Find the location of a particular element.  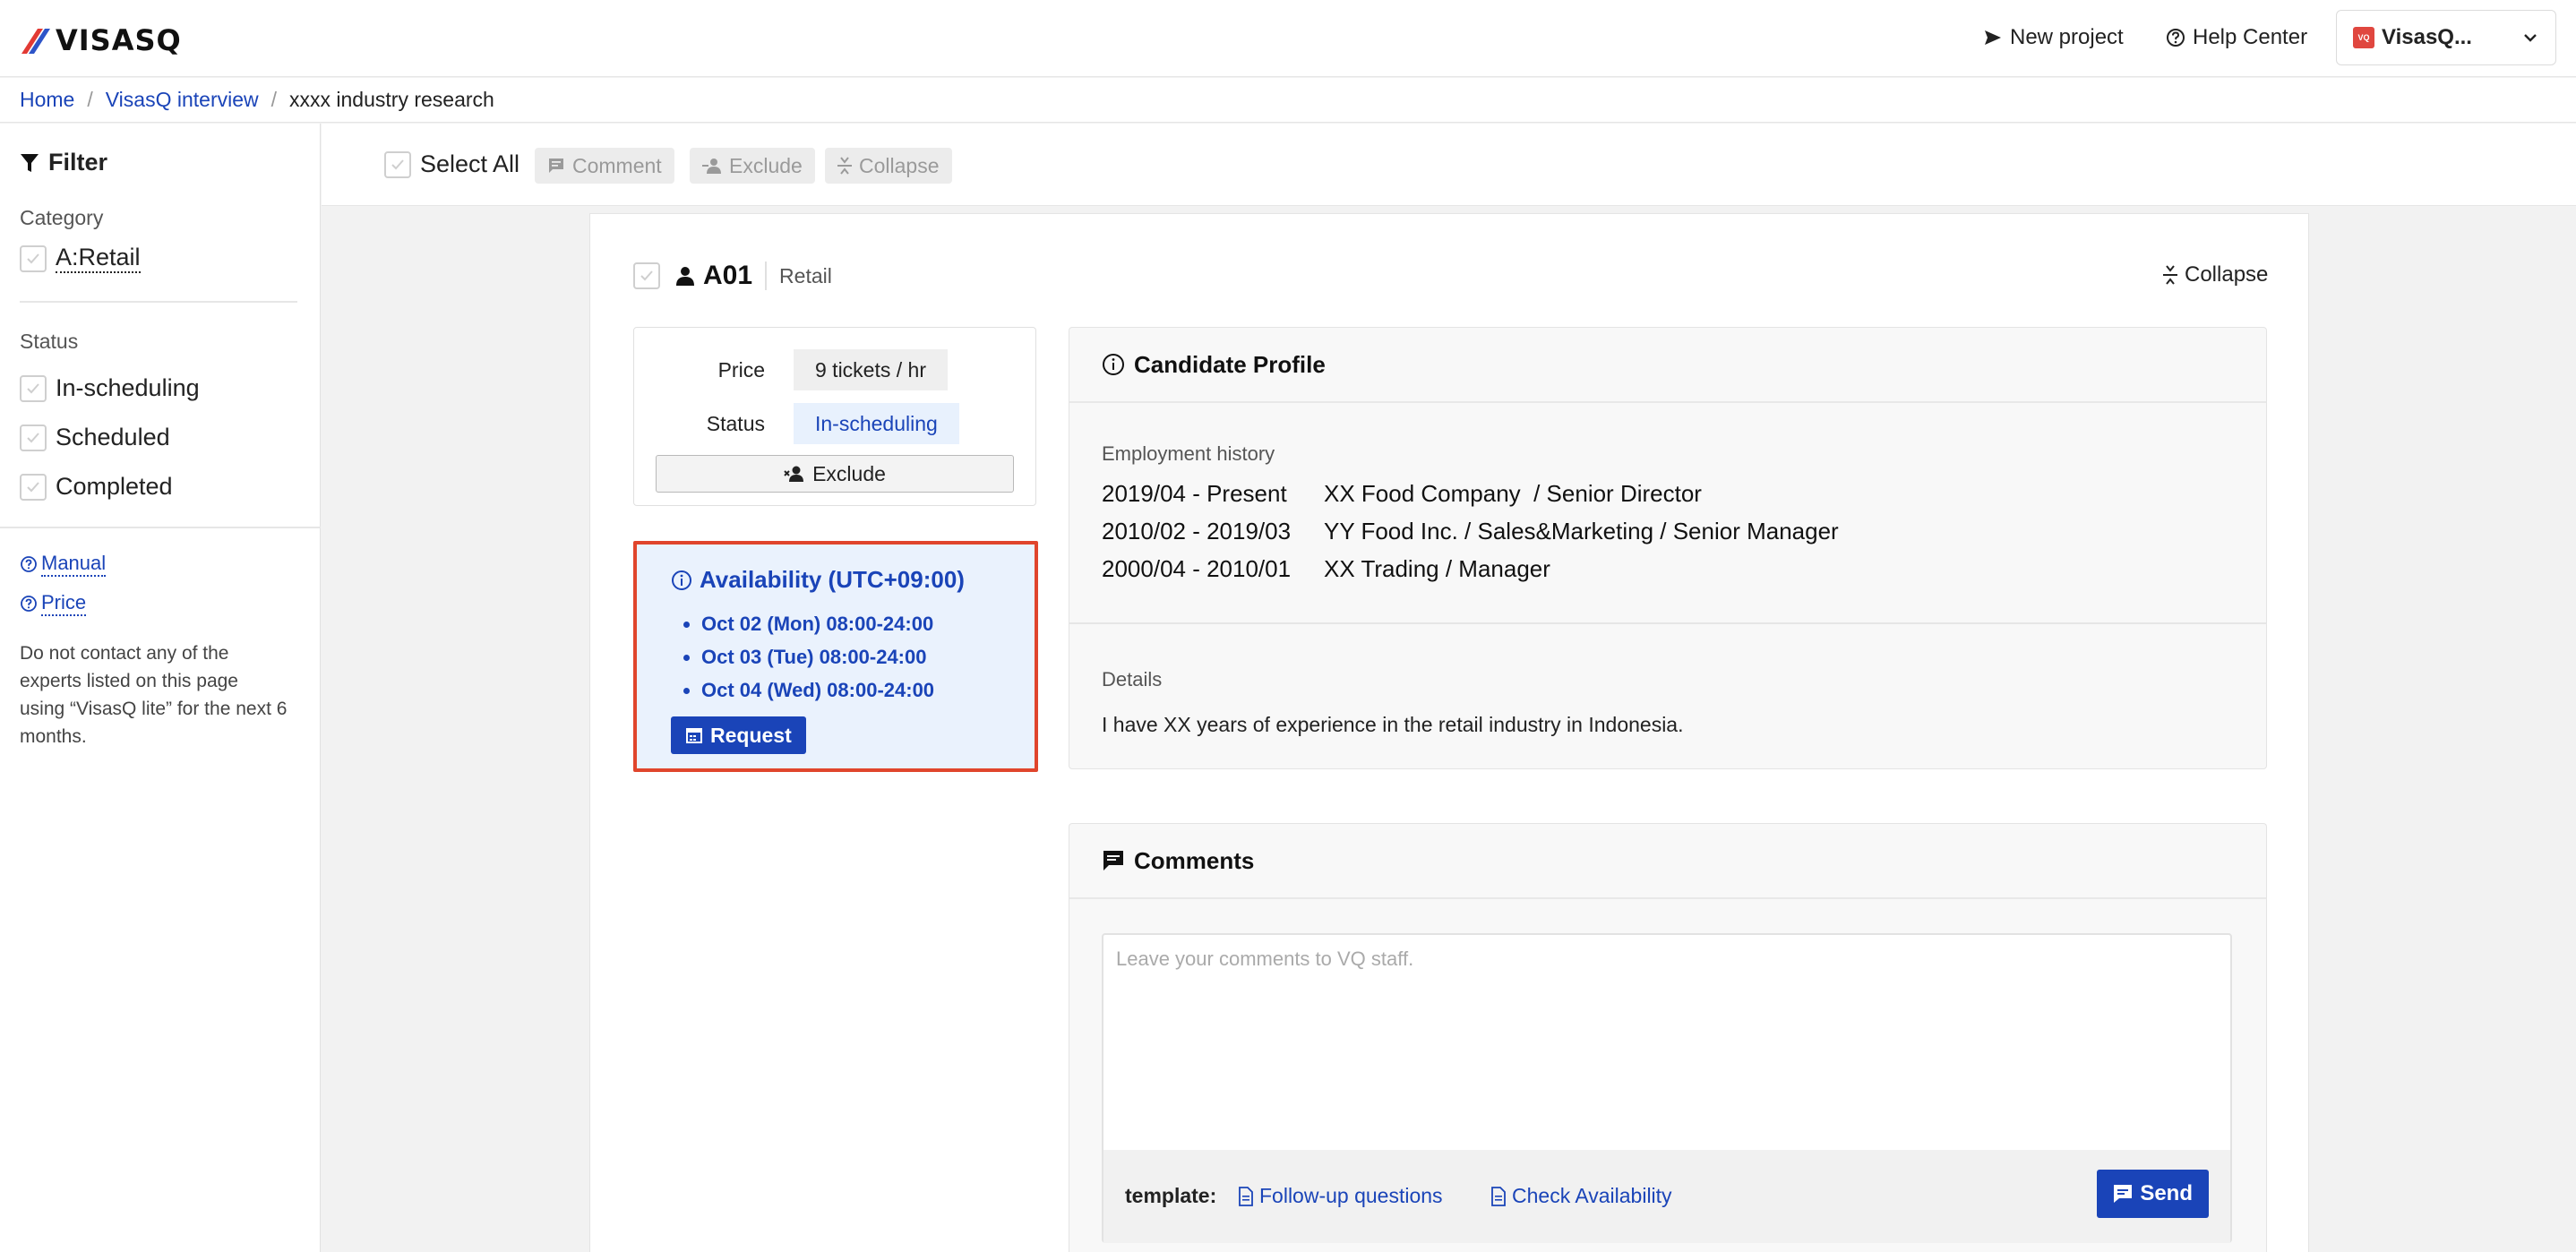

template-availability-link: Check Availability is located at coordinates (1581, 1196).